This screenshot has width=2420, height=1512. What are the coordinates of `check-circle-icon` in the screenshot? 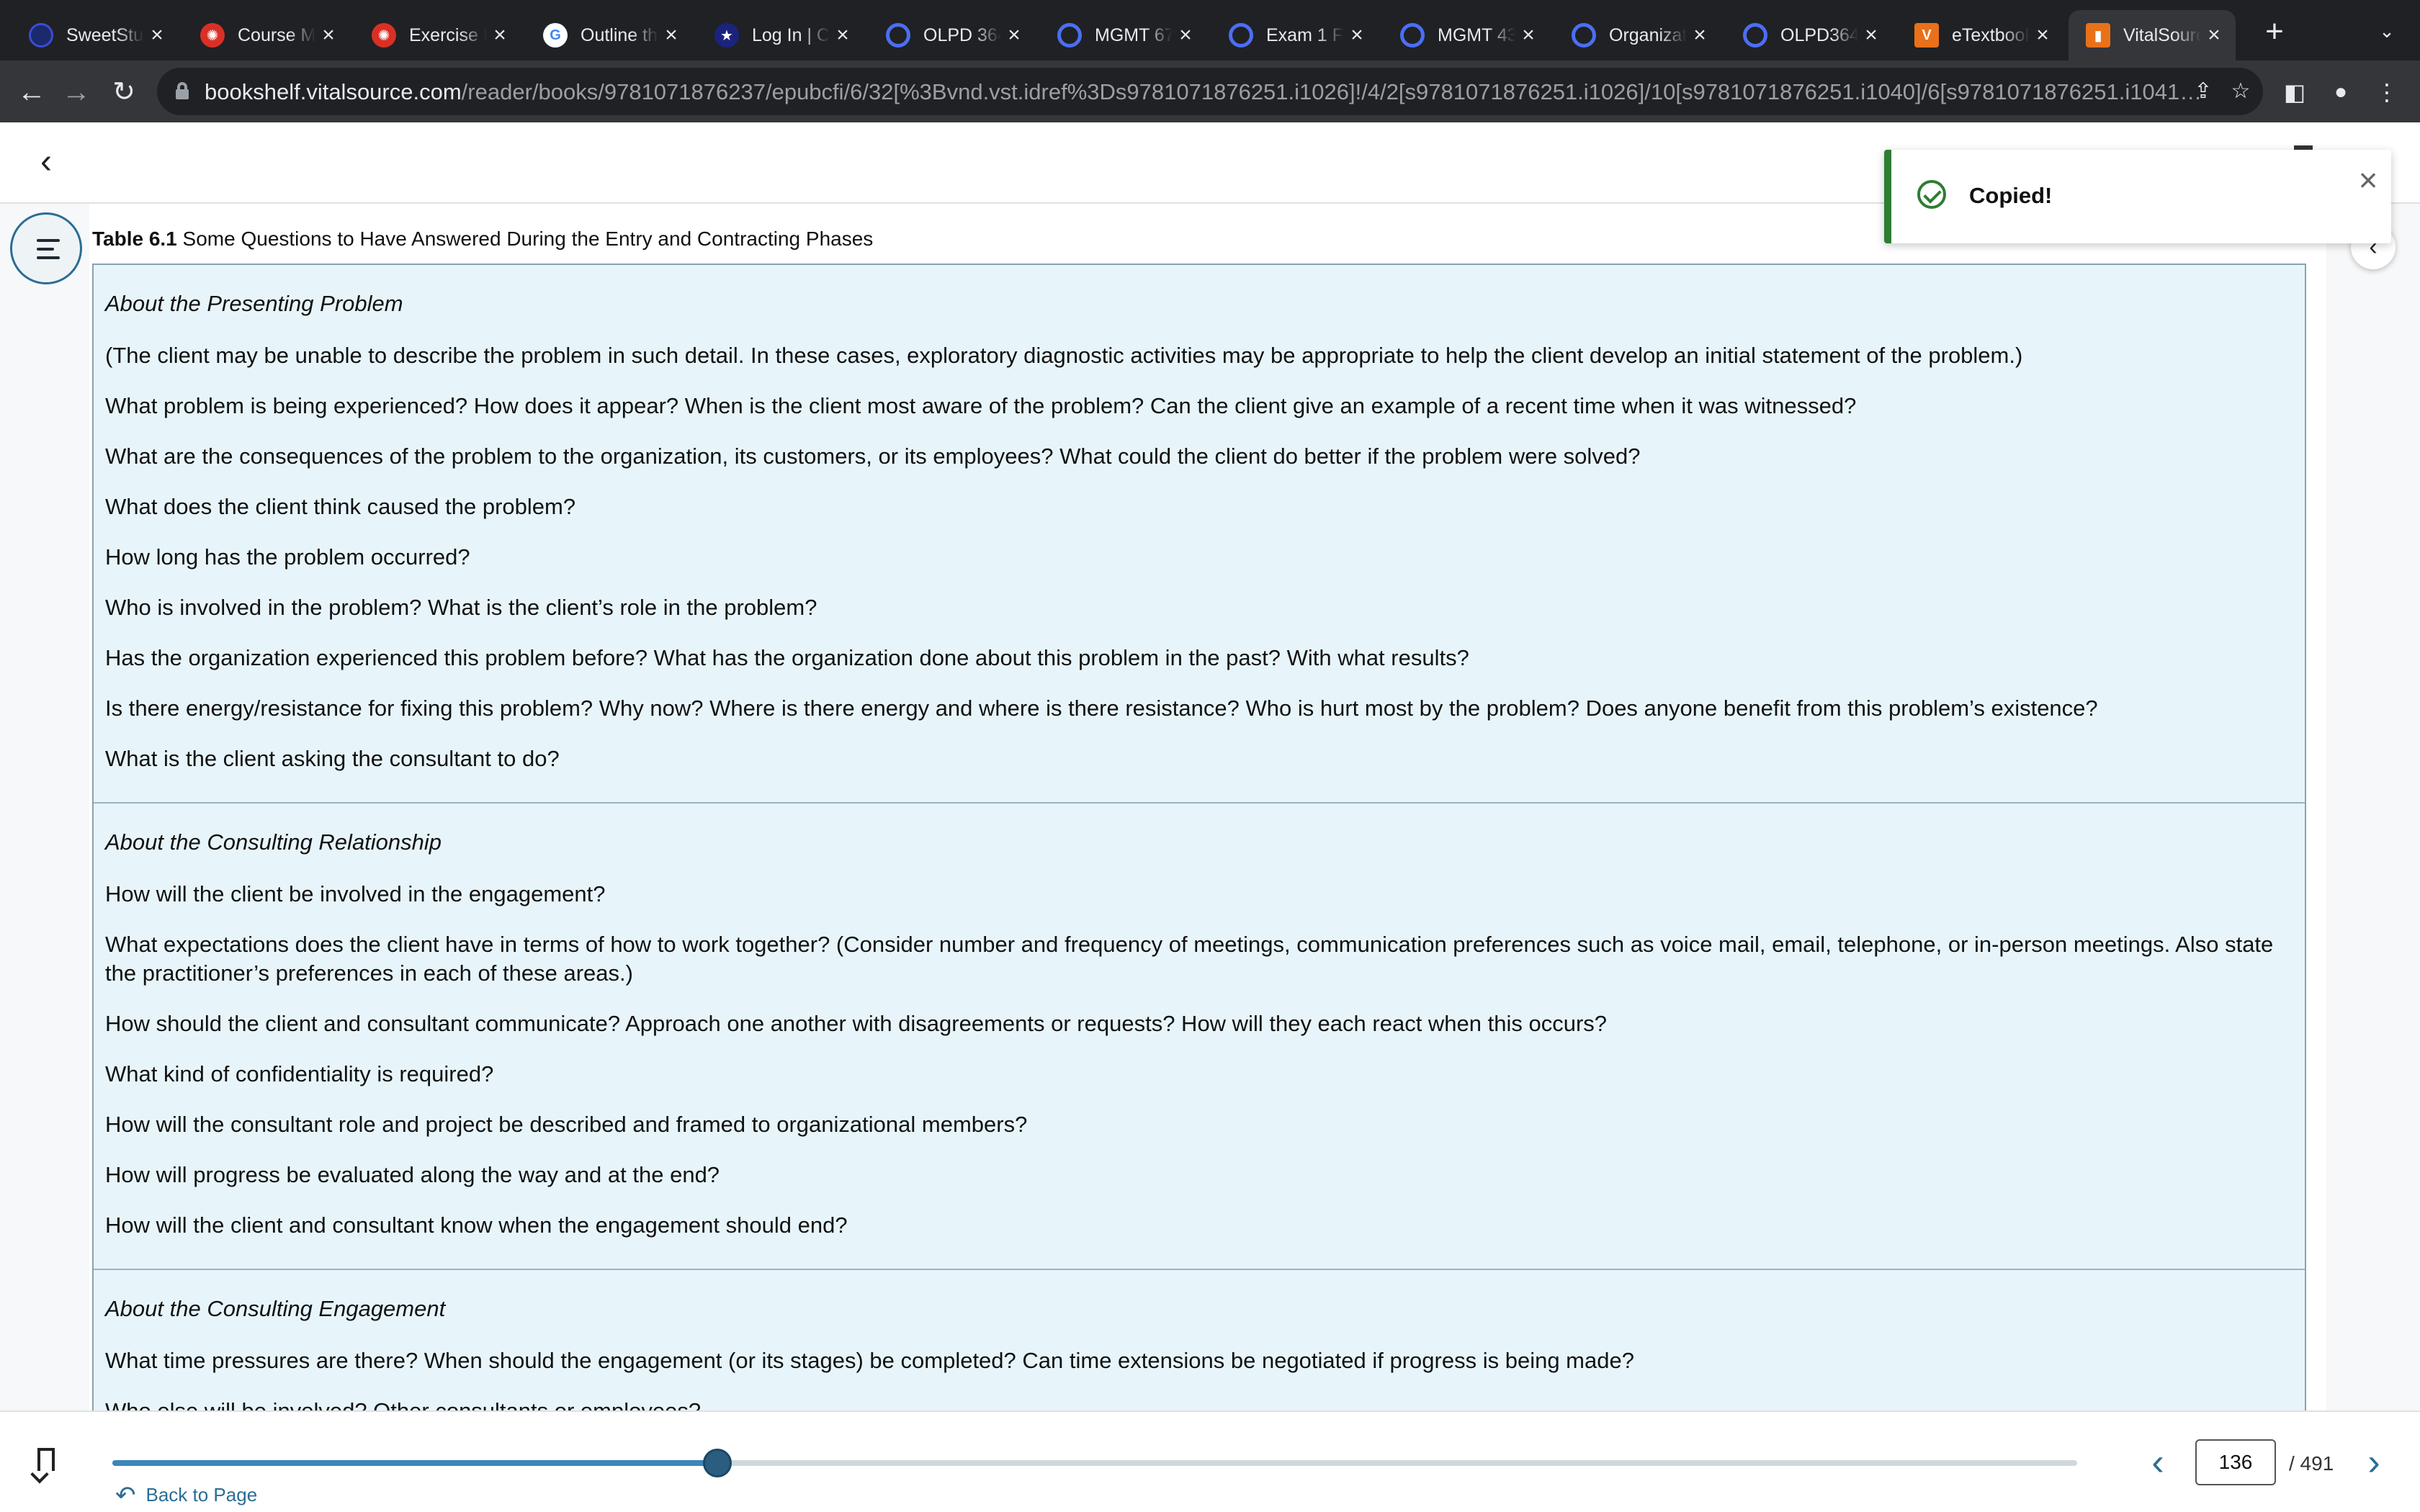 It's located at (1932, 194).